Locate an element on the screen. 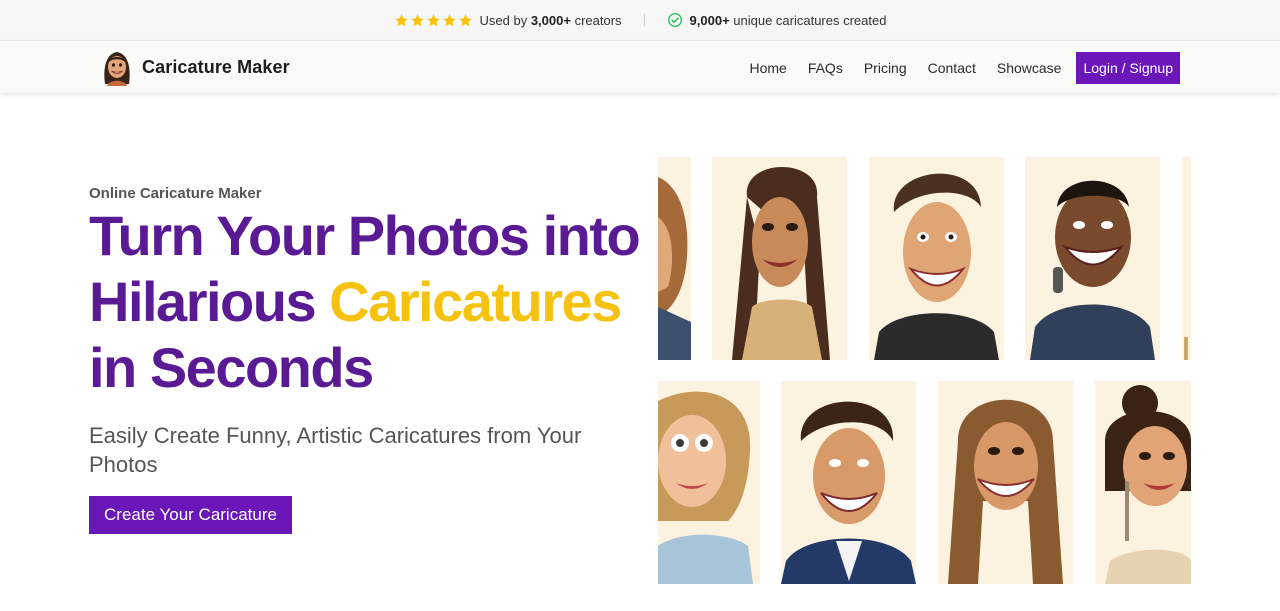  rating-stars is located at coordinates (433, 20).